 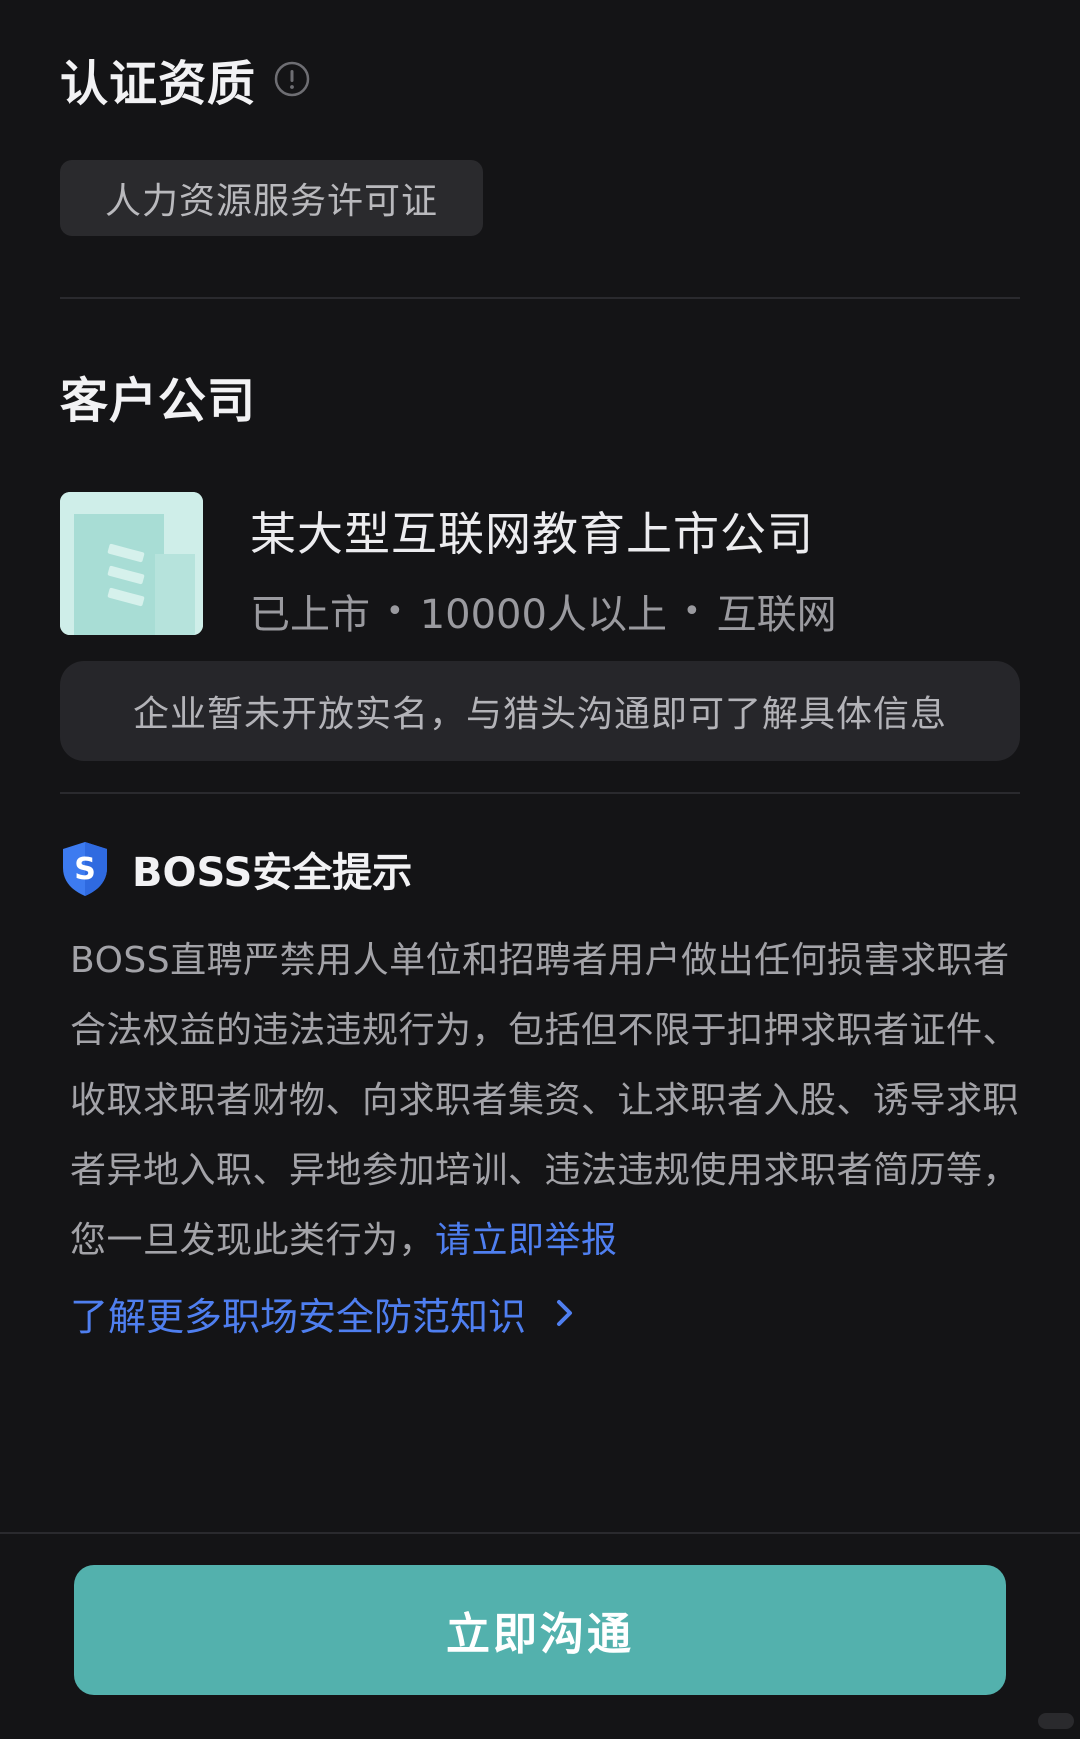 I want to click on company-size: 10000人以上, so click(x=543, y=615).